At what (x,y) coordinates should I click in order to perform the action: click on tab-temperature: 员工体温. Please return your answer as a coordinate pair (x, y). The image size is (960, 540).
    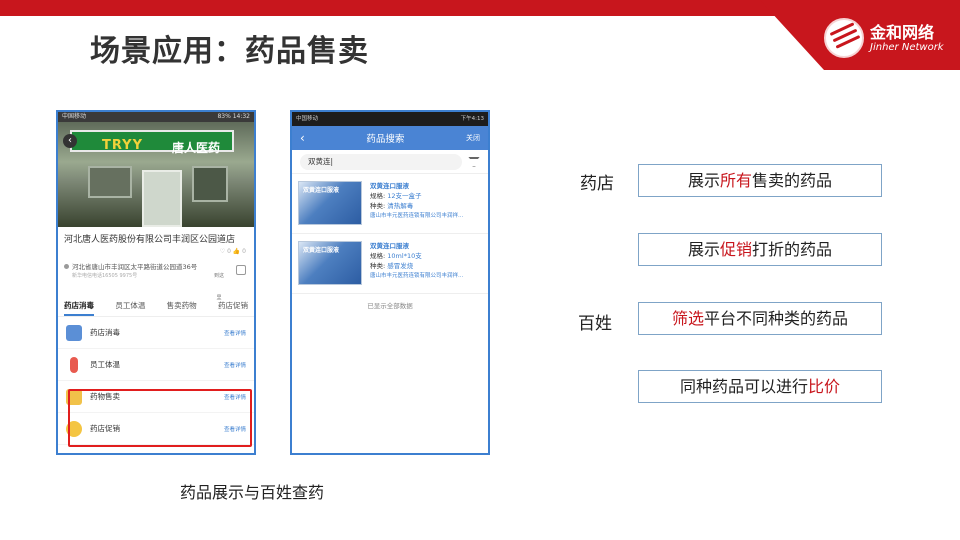
    Looking at the image, I should click on (130, 306).